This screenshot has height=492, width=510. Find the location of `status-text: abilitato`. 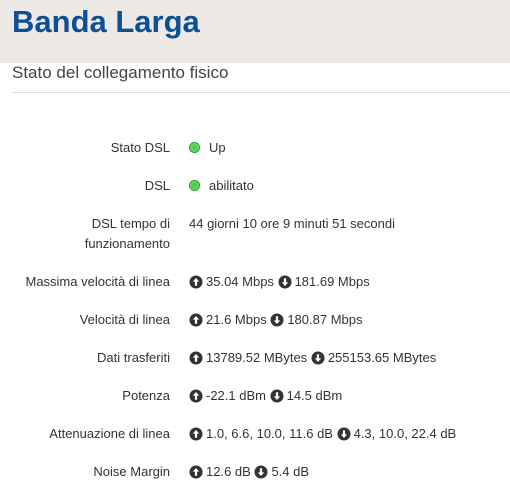

status-text: abilitato is located at coordinates (231, 185).